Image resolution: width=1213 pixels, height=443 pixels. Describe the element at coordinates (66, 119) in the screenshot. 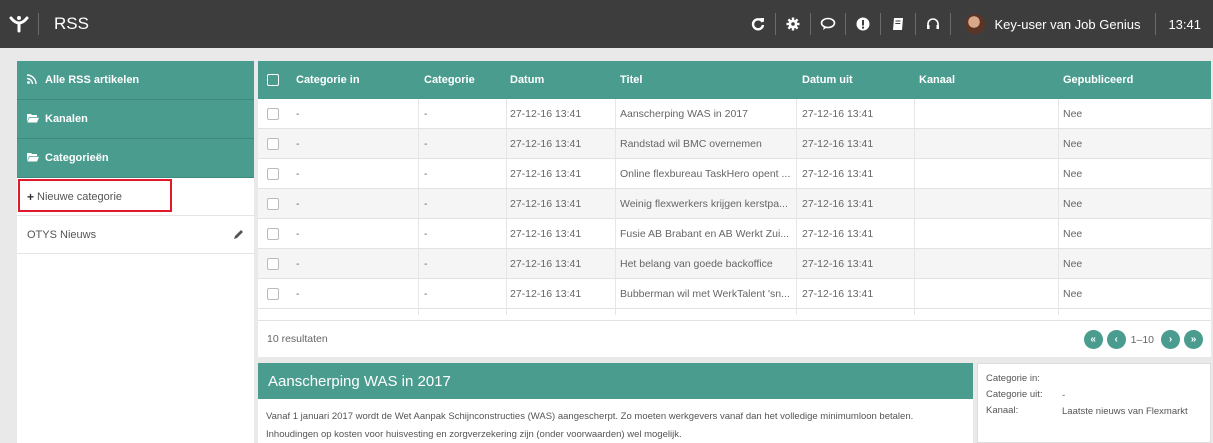

I see `sidebar-item-label: Kanalen` at that location.